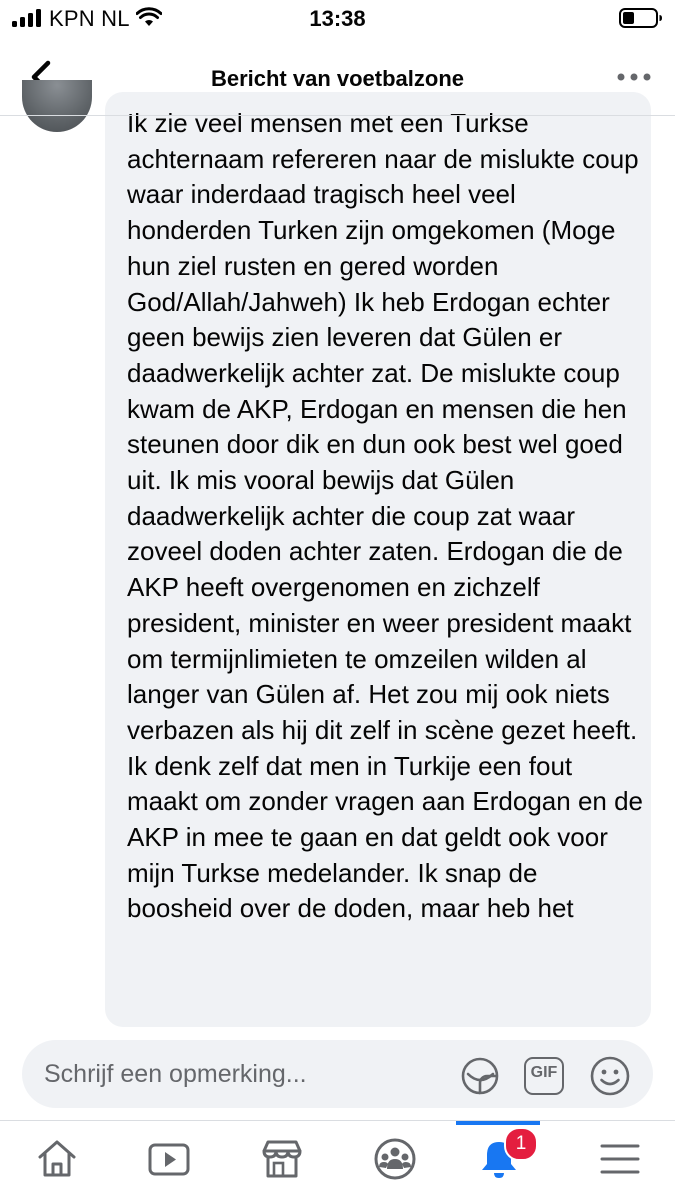  Describe the element at coordinates (480, 1076) in the screenshot. I see `sticker-icon` at that location.